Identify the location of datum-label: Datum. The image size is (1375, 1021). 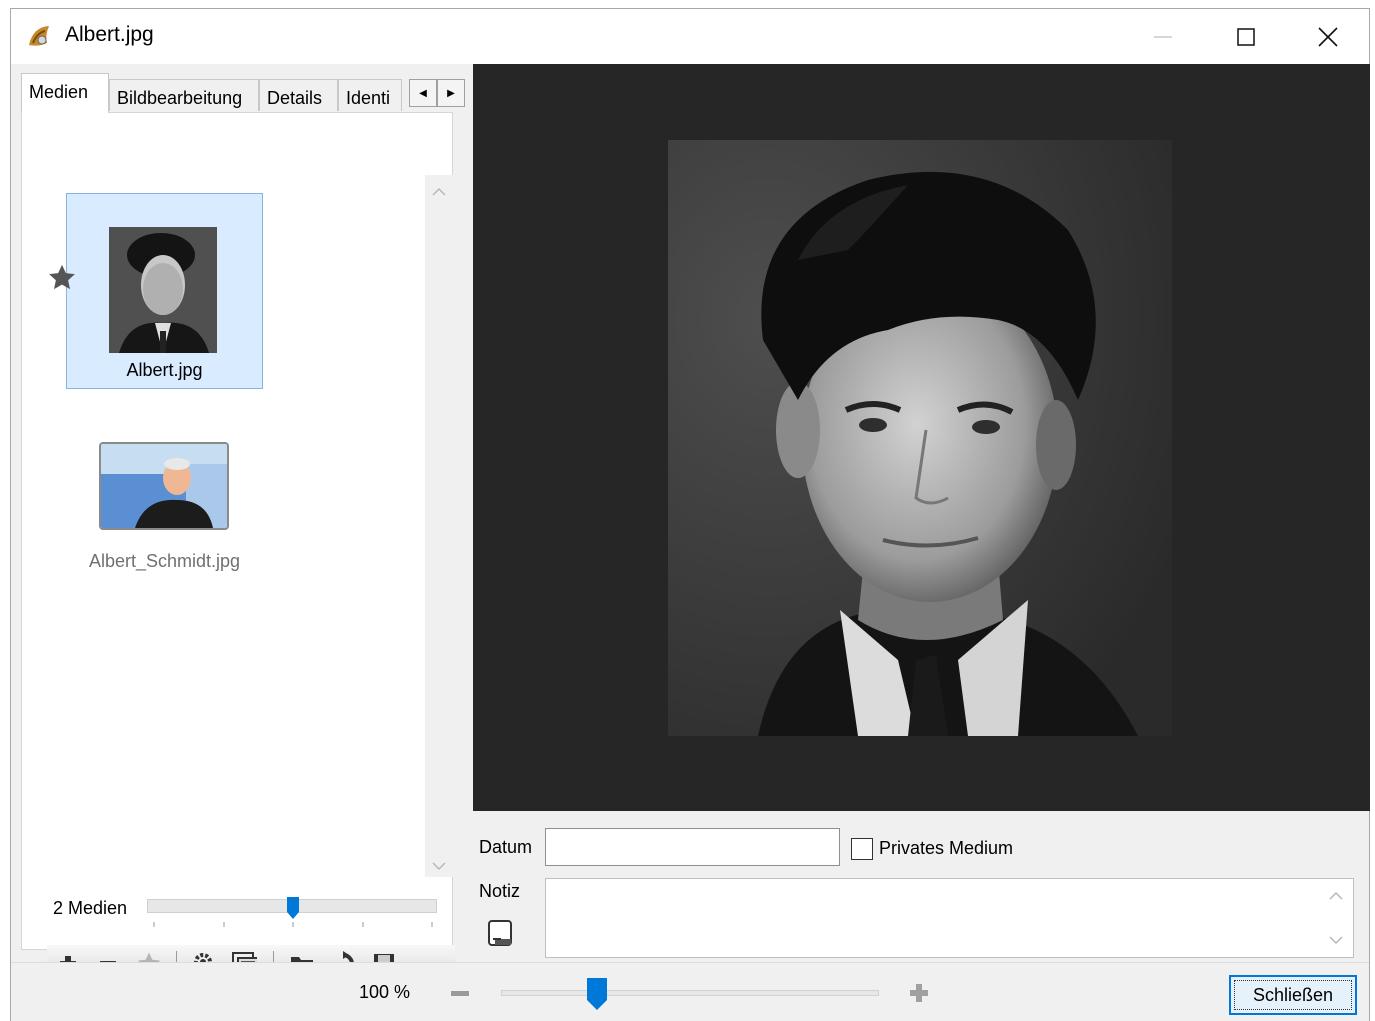
(506, 847).